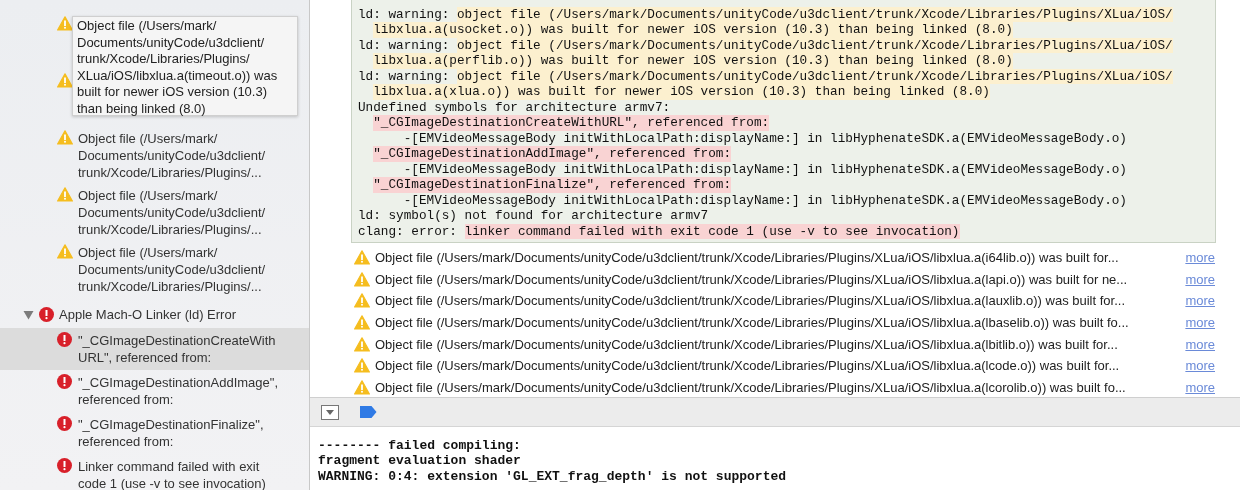 The height and width of the screenshot is (490, 1240). I want to click on tooltip: Object file (/Users/mark/ Documents/unityCode/u3dclient/ trunk/Xcode/Libraries/Plugins/ XLua/iOS/libxlua.a(timeout.o)) was built for newer iOS version (10.3) than being linked (8.0), so click(185, 66).